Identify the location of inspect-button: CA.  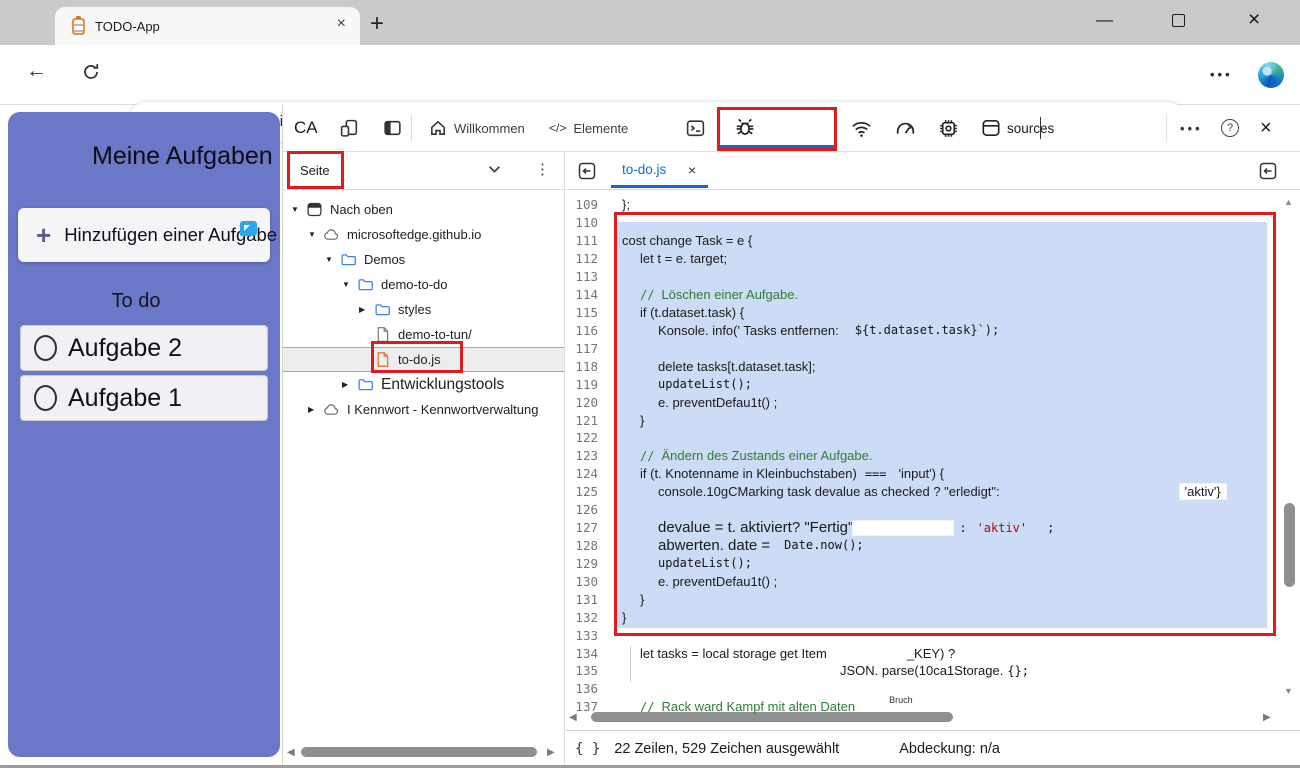
(306, 128).